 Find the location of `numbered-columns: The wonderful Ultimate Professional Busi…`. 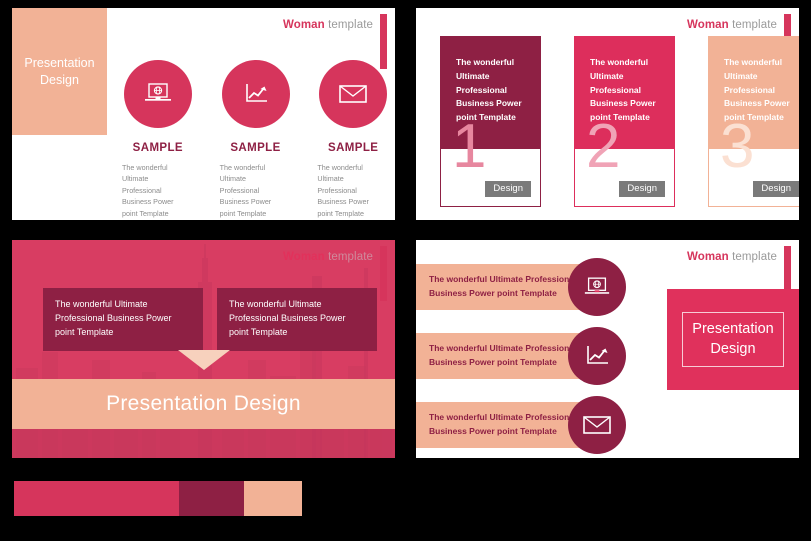

numbered-columns: The wonderful Ultimate Professional Busi… is located at coordinates (619, 121).